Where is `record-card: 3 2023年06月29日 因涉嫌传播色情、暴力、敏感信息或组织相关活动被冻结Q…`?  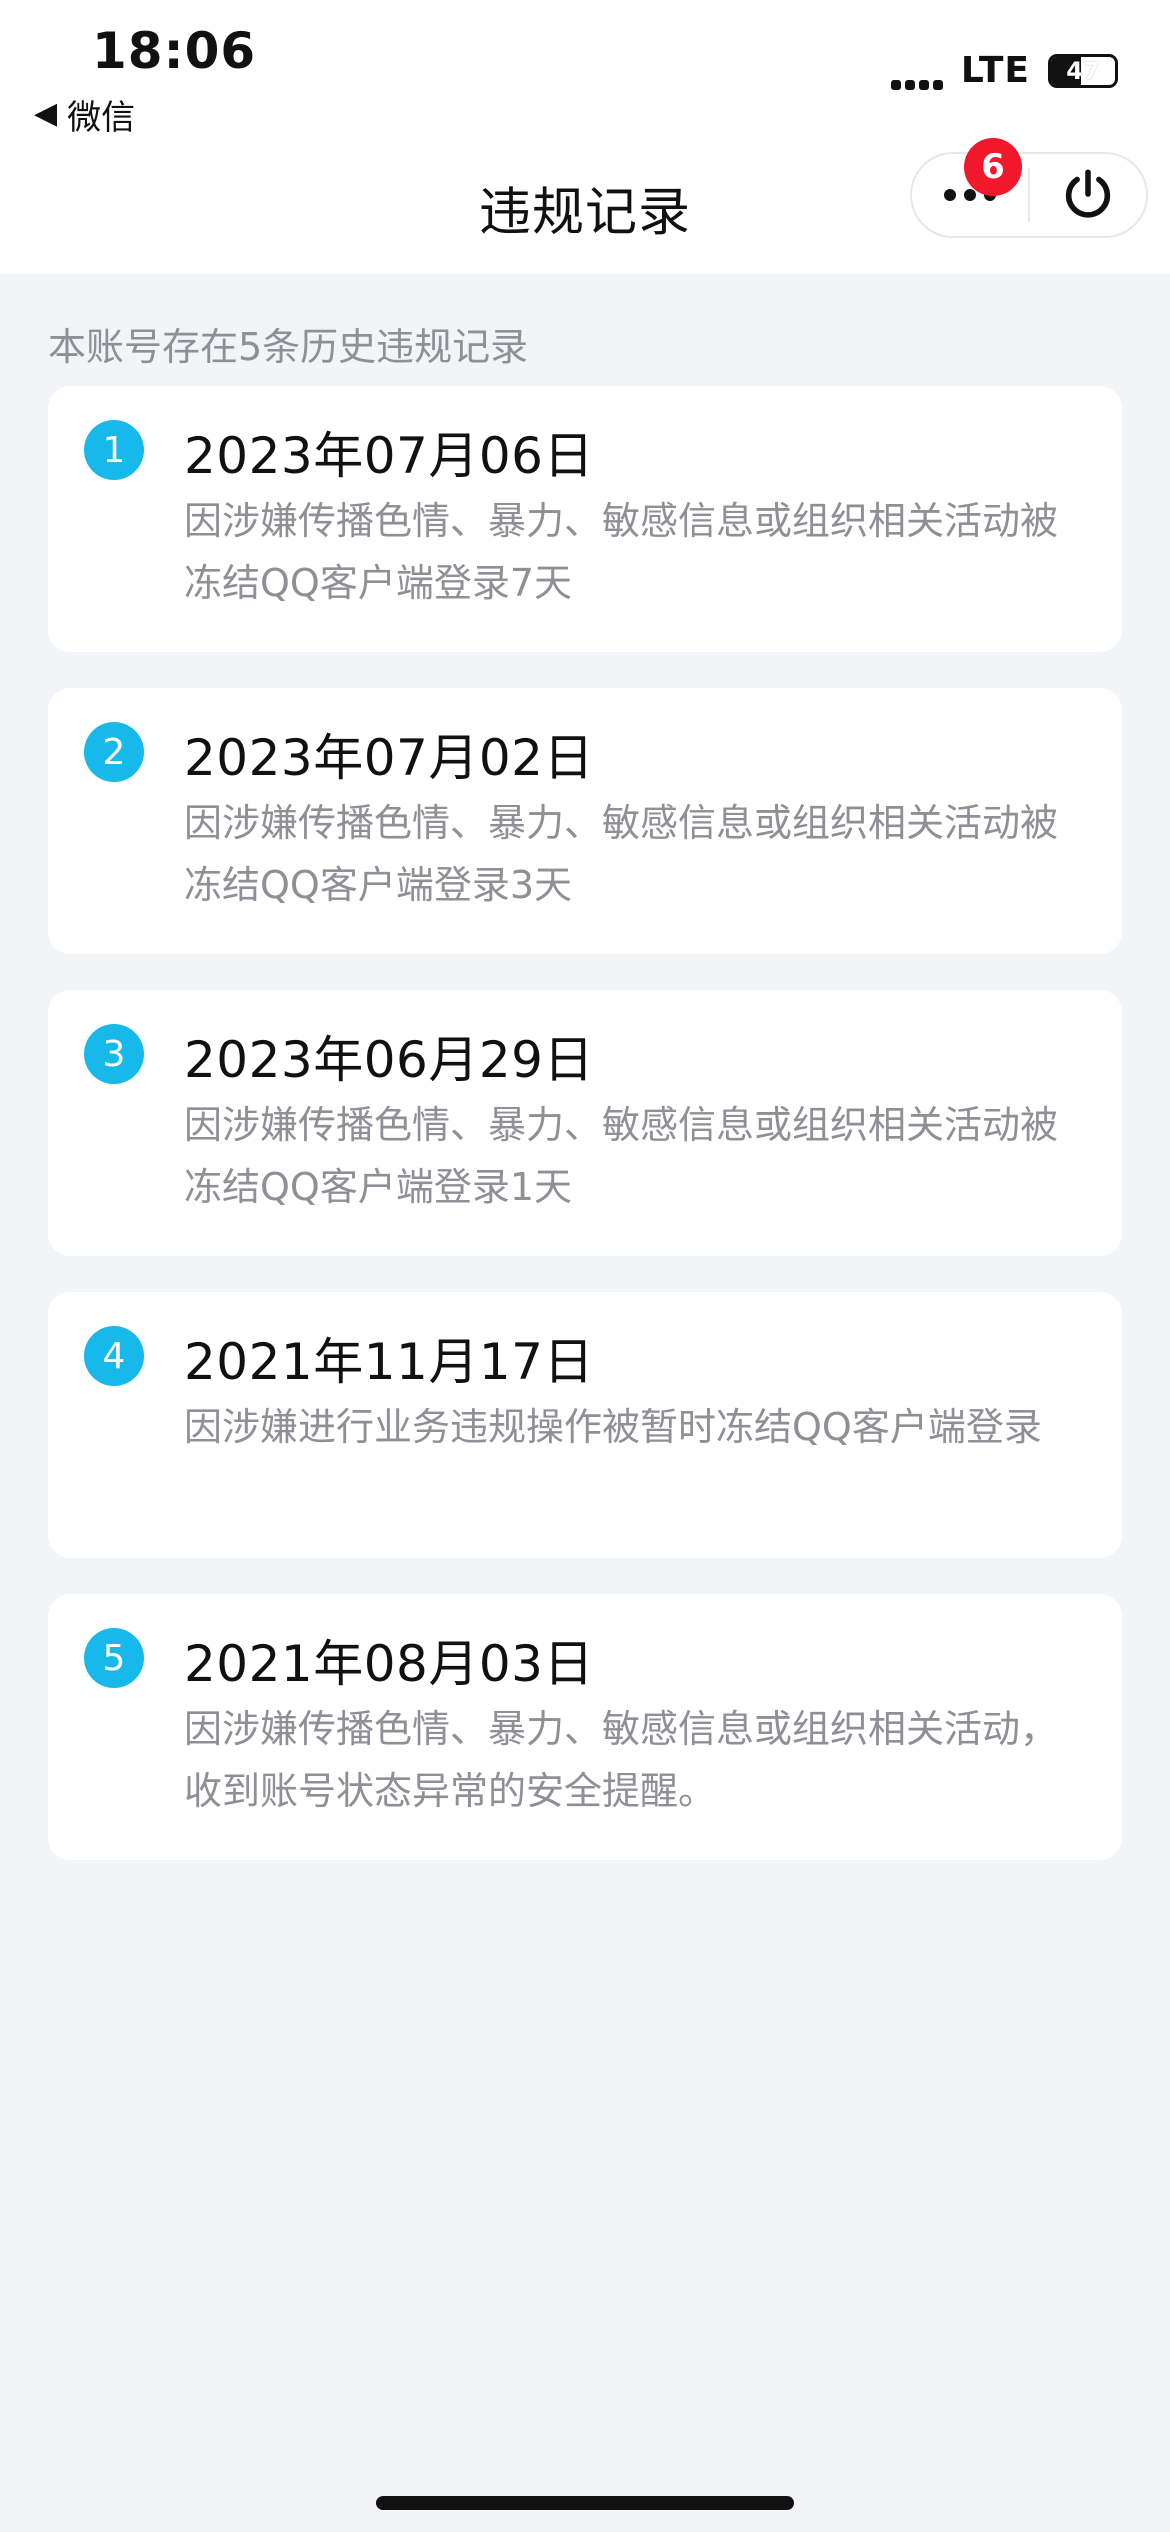
record-card: 3 2023年06月29日 因涉嫌传播色情、暴力、敏感信息或组织相关活动被冻结Q… is located at coordinates (585, 1123).